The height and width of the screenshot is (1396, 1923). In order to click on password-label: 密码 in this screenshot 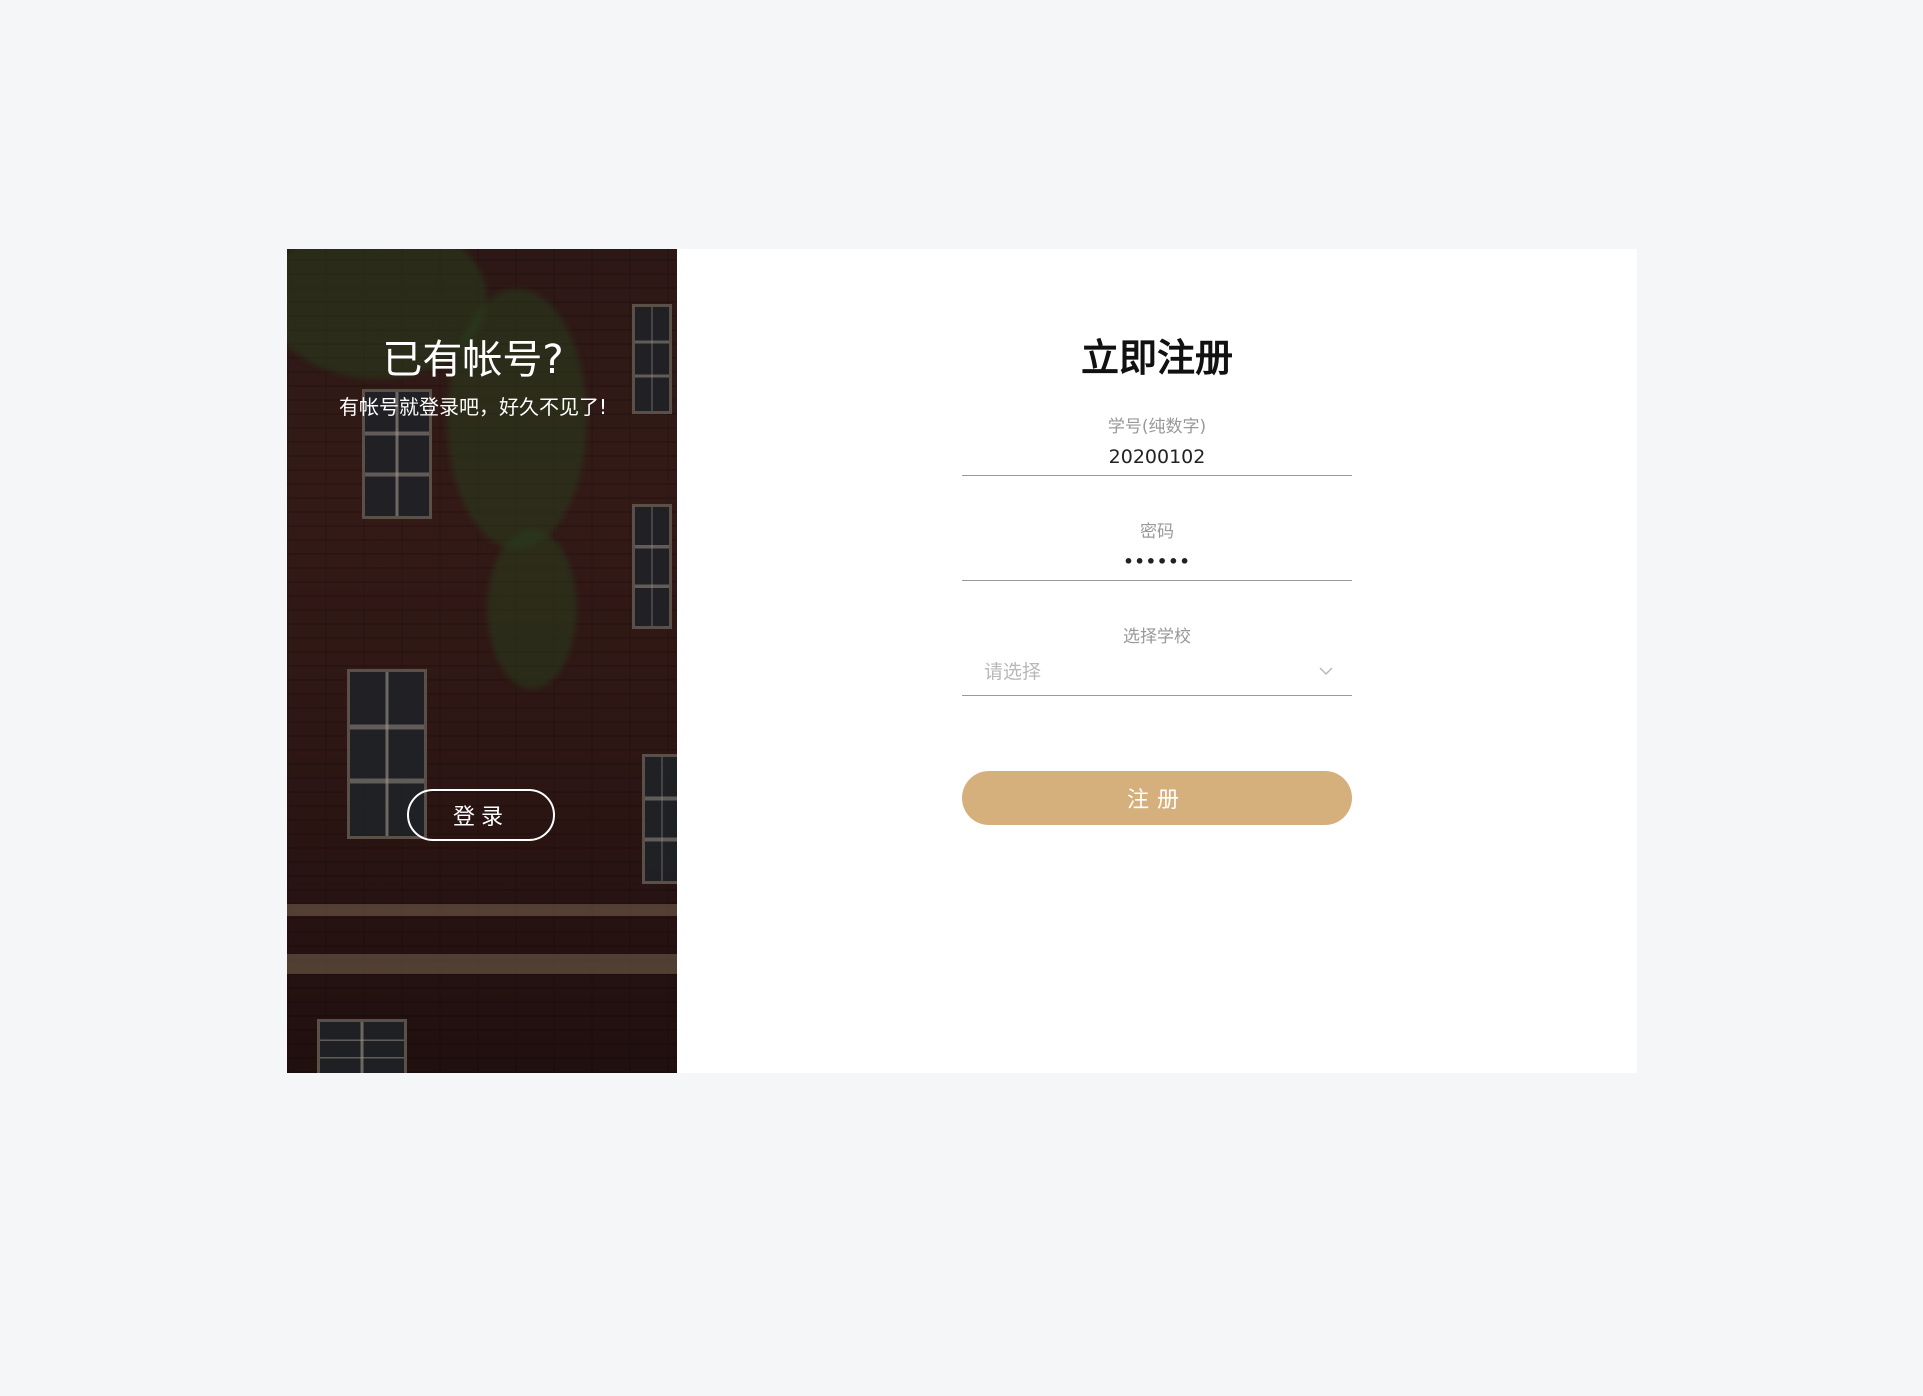, I will do `click(1157, 532)`.